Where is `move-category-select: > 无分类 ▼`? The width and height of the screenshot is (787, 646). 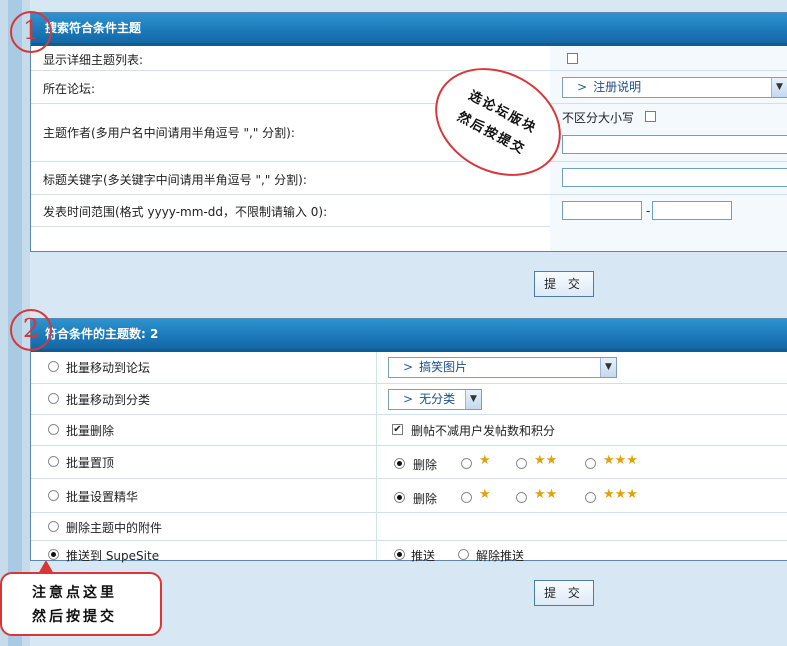
move-category-select: > 无分类 ▼ is located at coordinates (435, 399).